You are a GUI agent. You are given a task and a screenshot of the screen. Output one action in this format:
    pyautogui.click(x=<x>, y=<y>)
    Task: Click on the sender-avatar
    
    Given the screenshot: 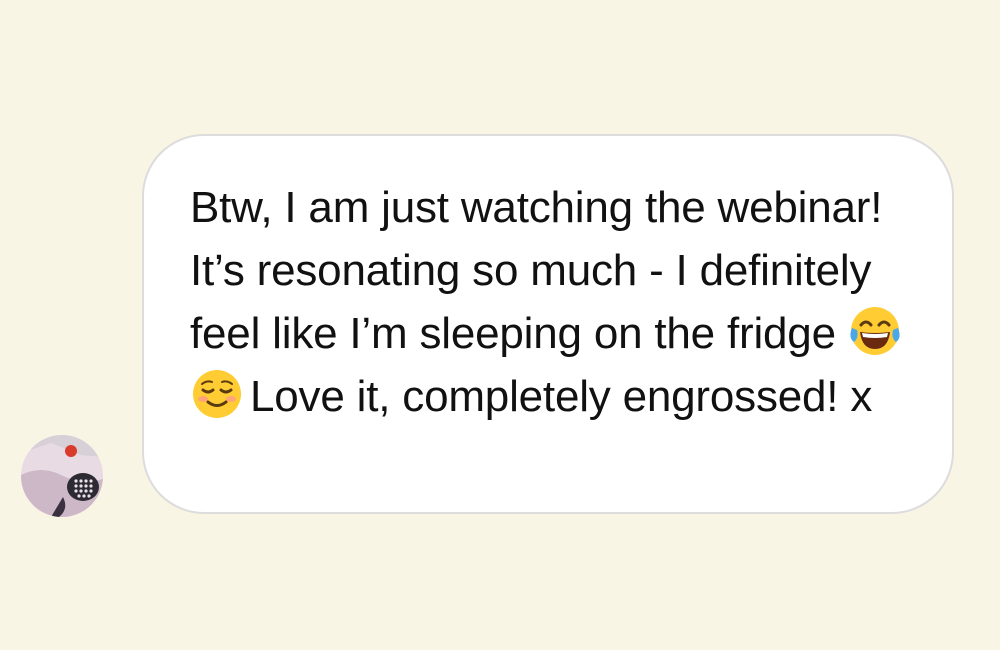 What is the action you would take?
    pyautogui.click(x=62, y=476)
    